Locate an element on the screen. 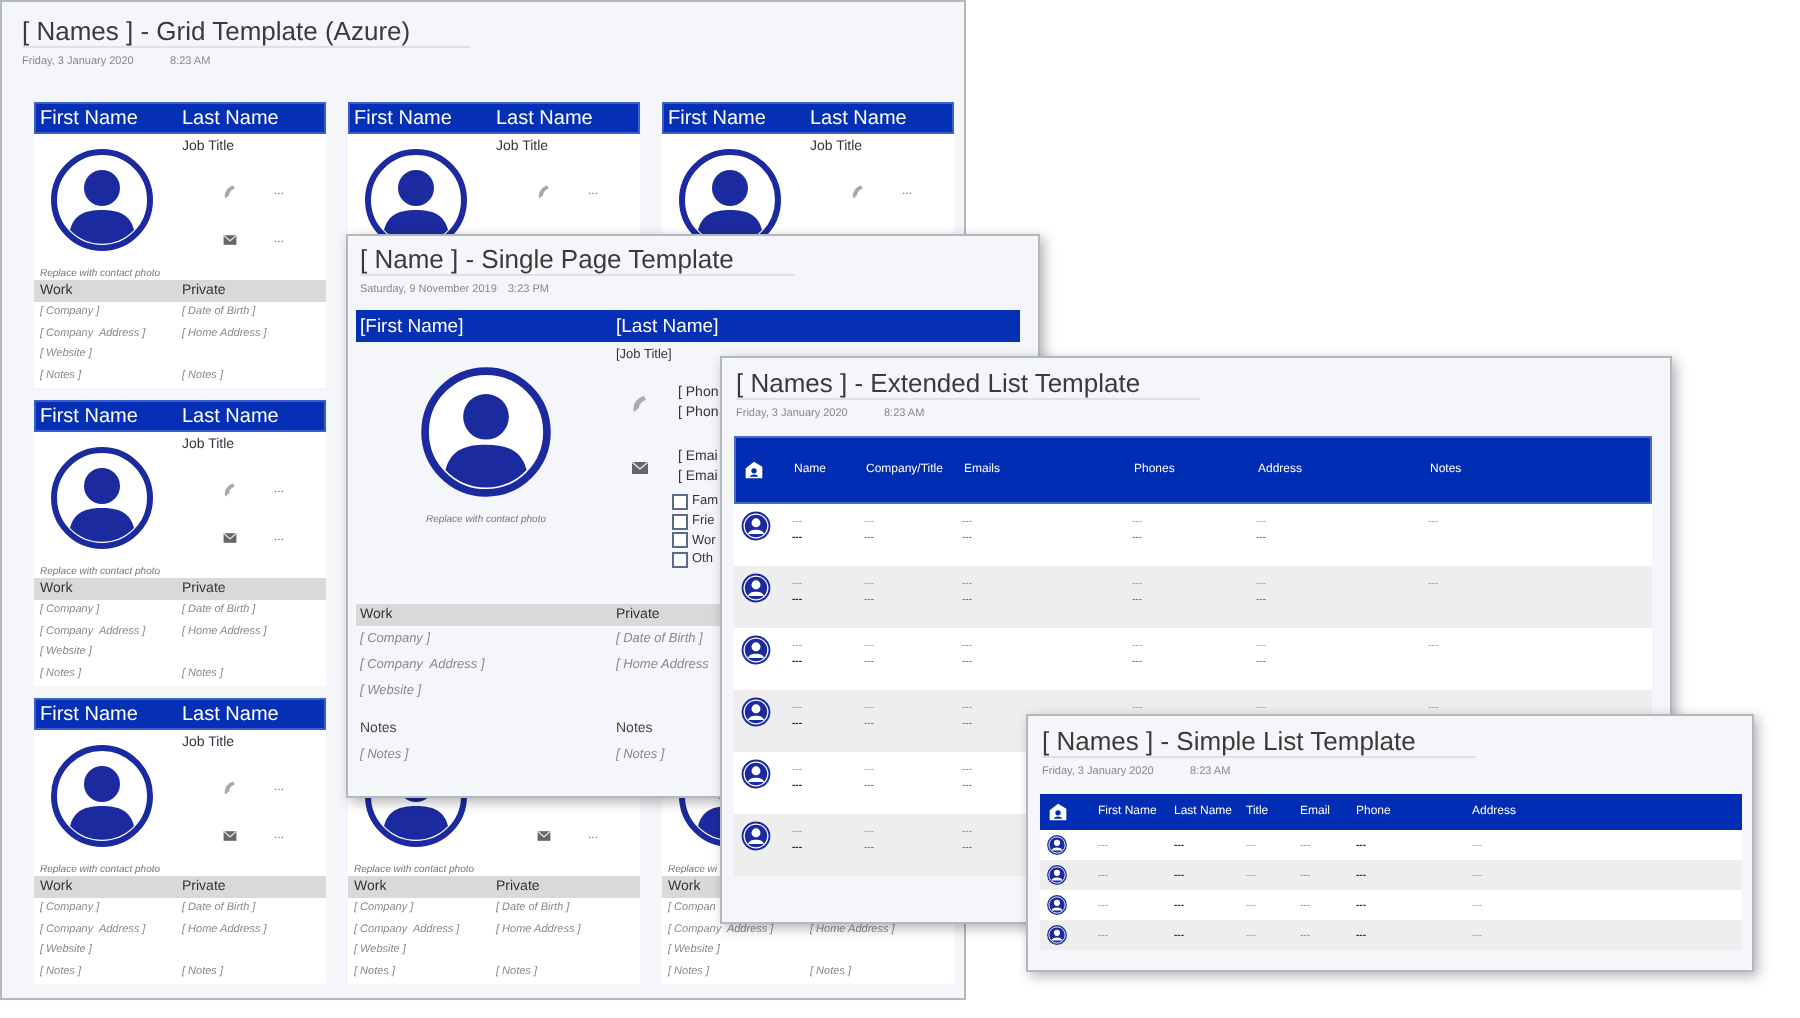  last-name-label: [Last Name] is located at coordinates (667, 326).